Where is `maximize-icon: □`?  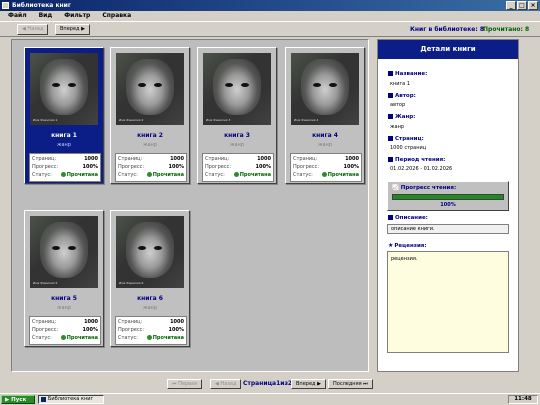 maximize-icon: □ is located at coordinates (522, 5).